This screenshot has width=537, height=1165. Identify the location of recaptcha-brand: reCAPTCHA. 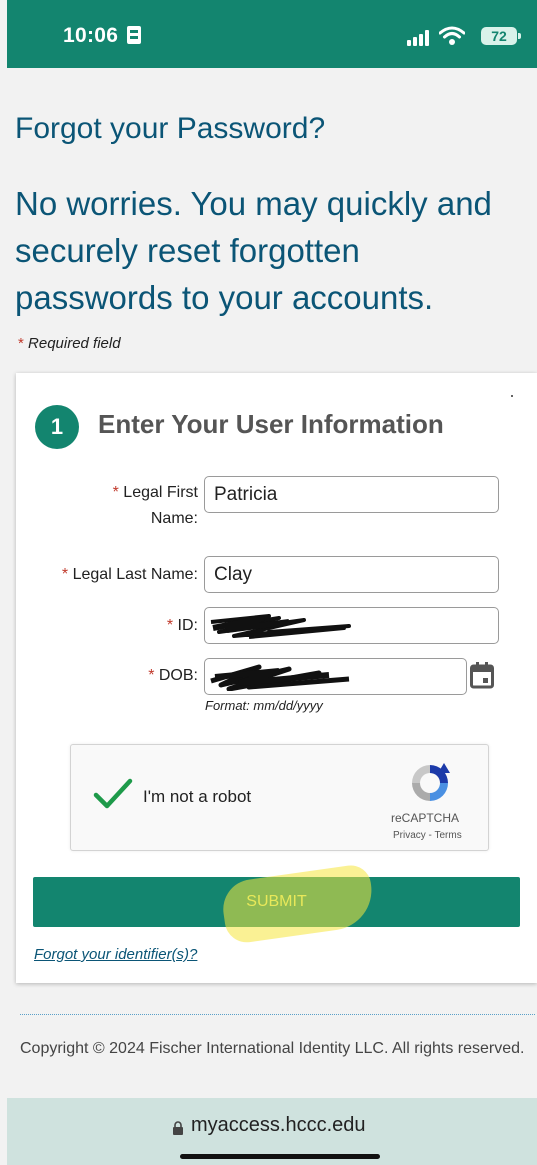
(425, 818).